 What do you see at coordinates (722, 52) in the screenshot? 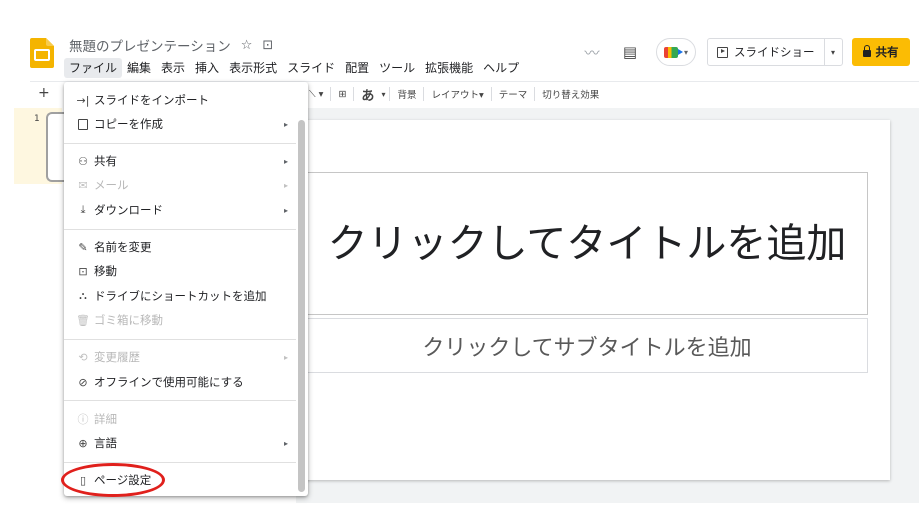
I see `play-icon` at bounding box center [722, 52].